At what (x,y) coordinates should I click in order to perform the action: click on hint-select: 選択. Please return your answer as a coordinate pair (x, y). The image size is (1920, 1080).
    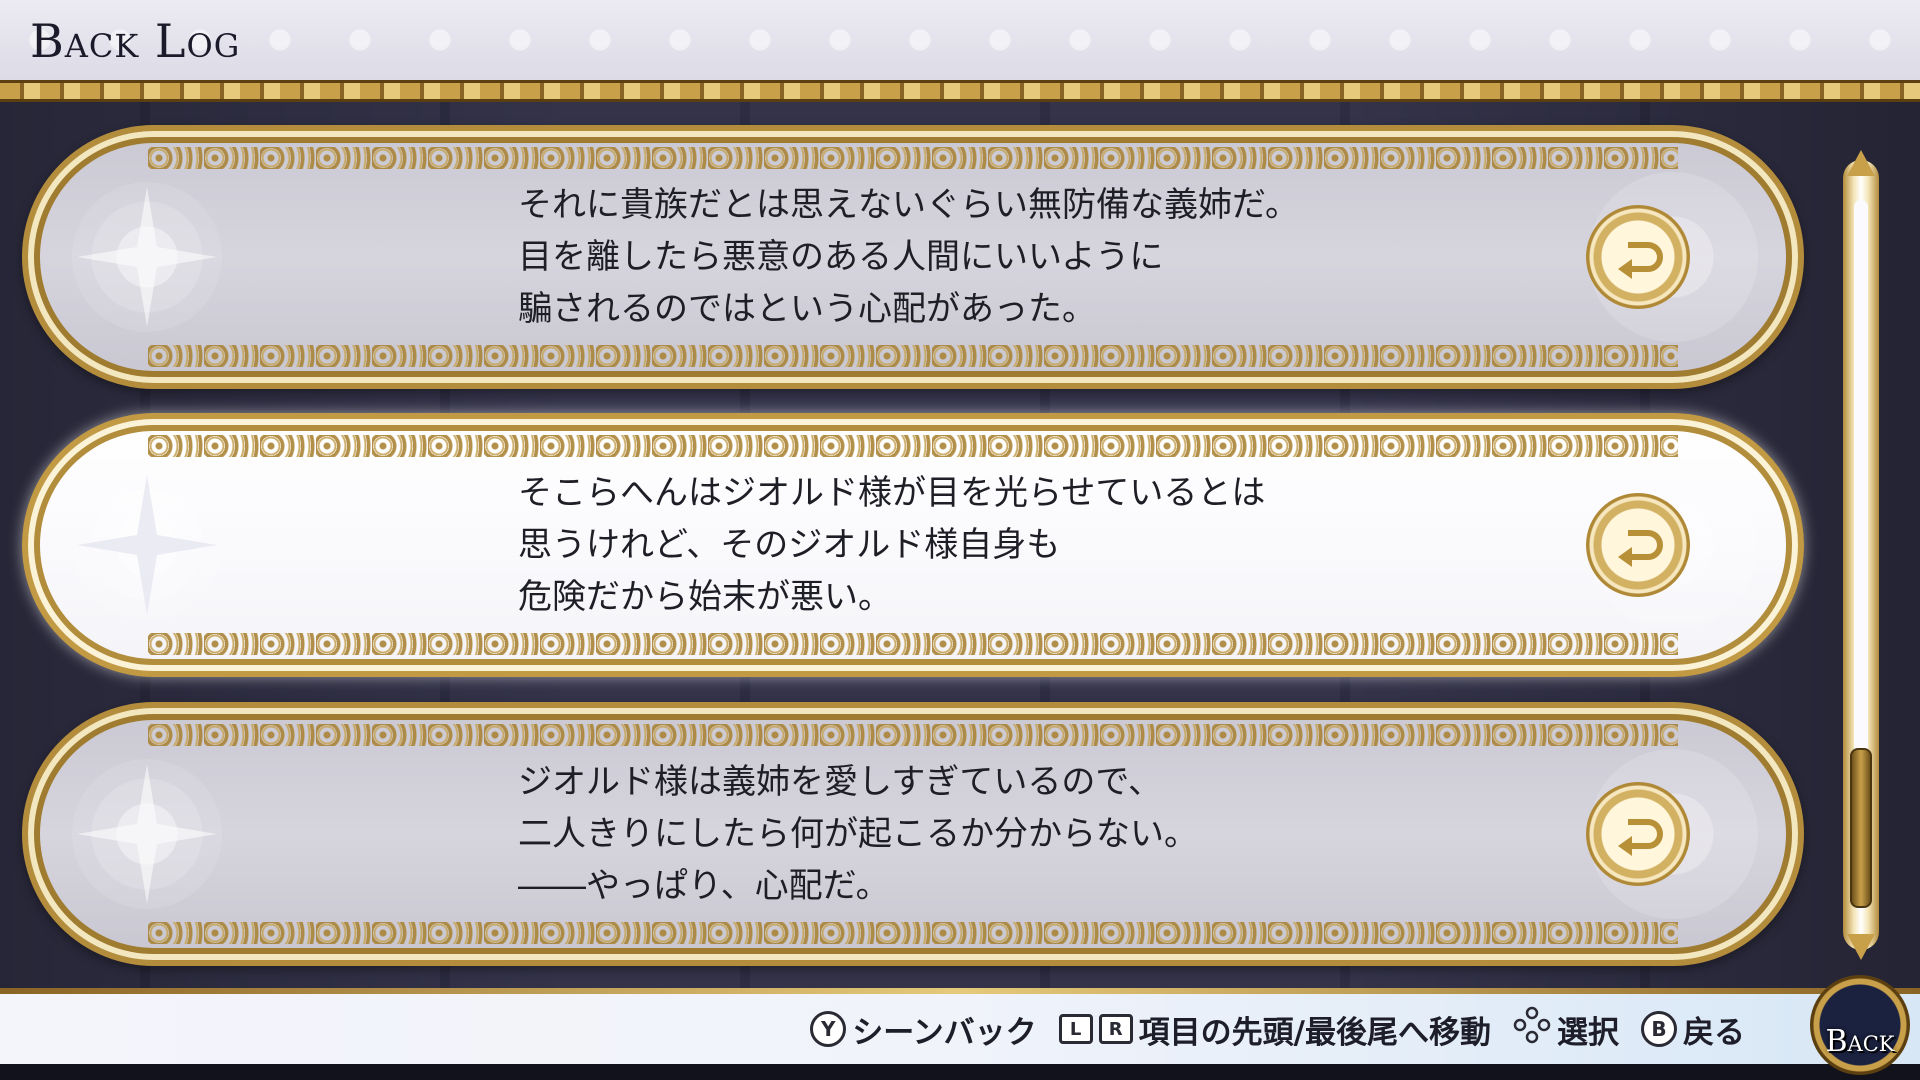
    Looking at the image, I should click on (1566, 1029).